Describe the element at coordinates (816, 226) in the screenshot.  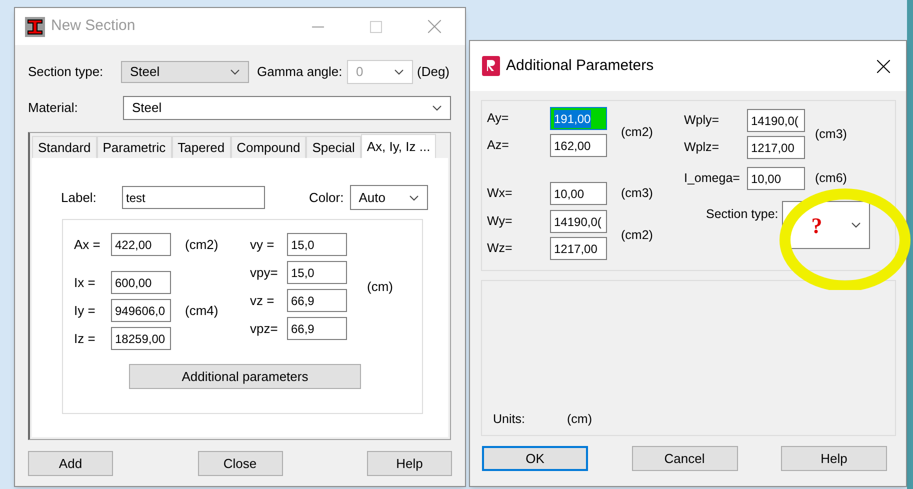
I see `question-mark: ?` at that location.